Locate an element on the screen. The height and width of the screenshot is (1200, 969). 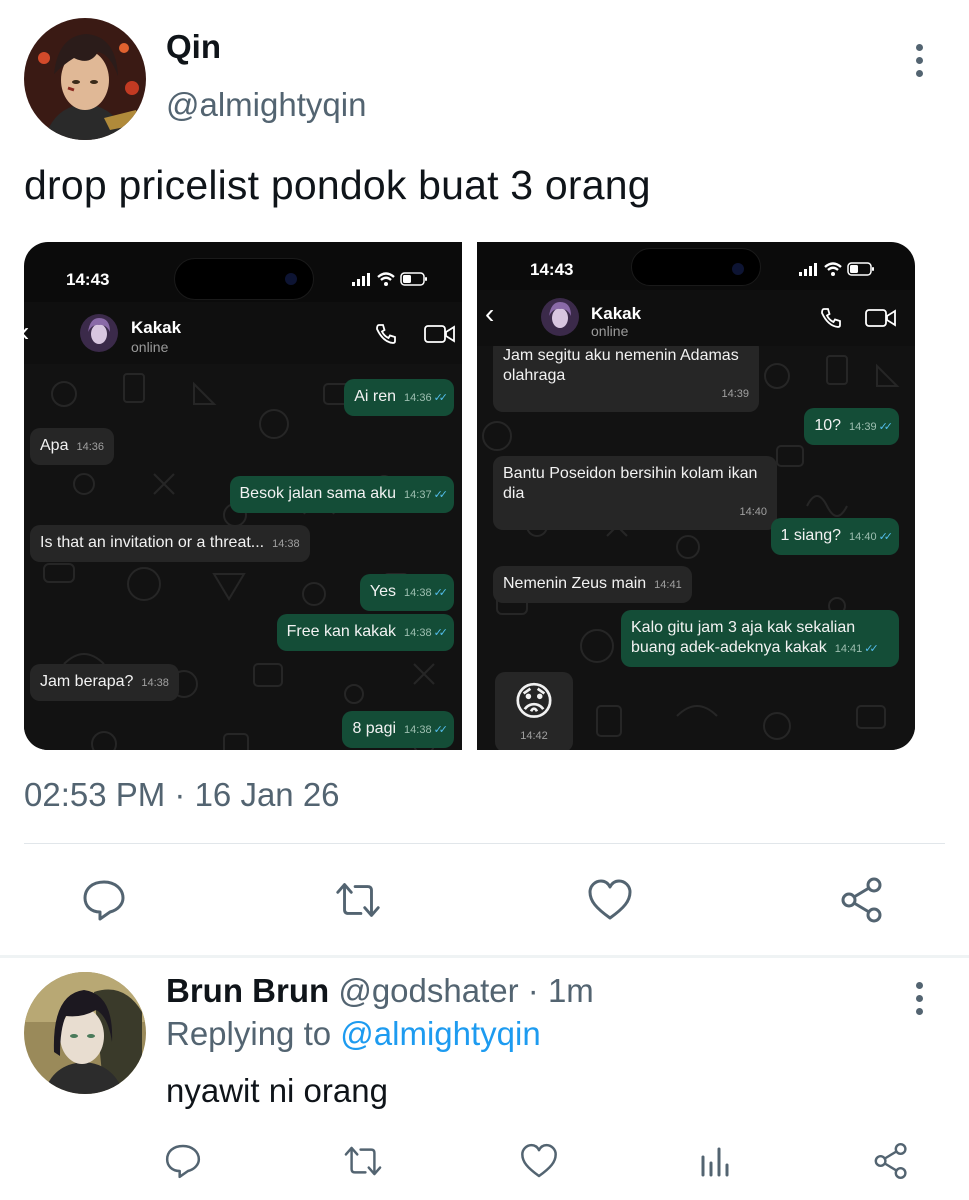
reply-retweet-button is located at coordinates (363, 1161).